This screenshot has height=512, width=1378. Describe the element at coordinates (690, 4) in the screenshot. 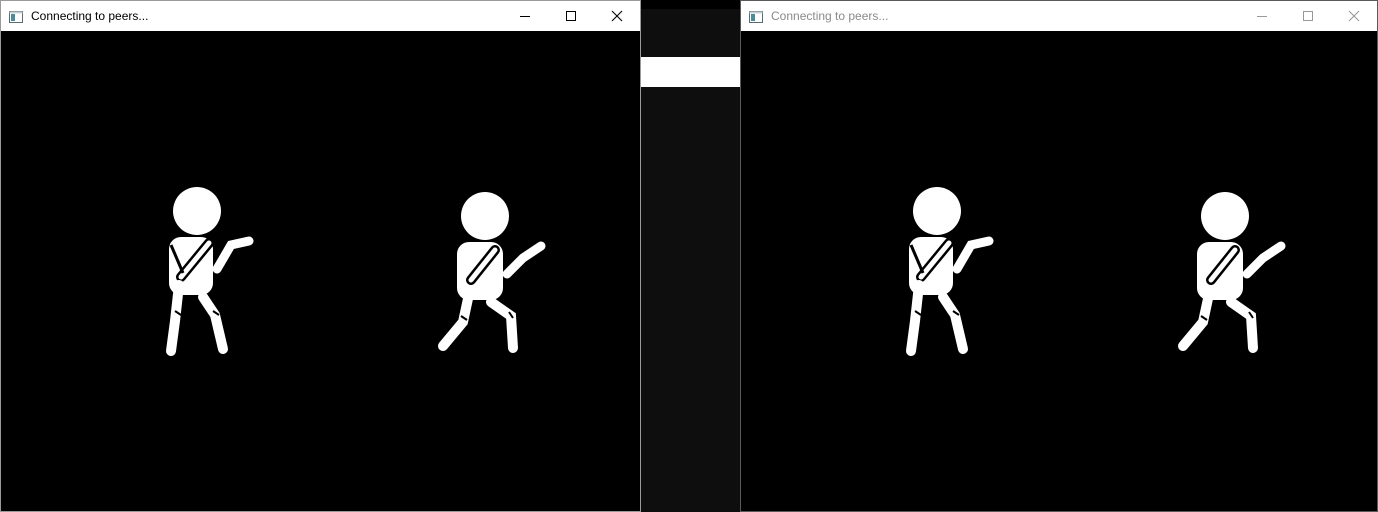

I see `background-strip` at that location.